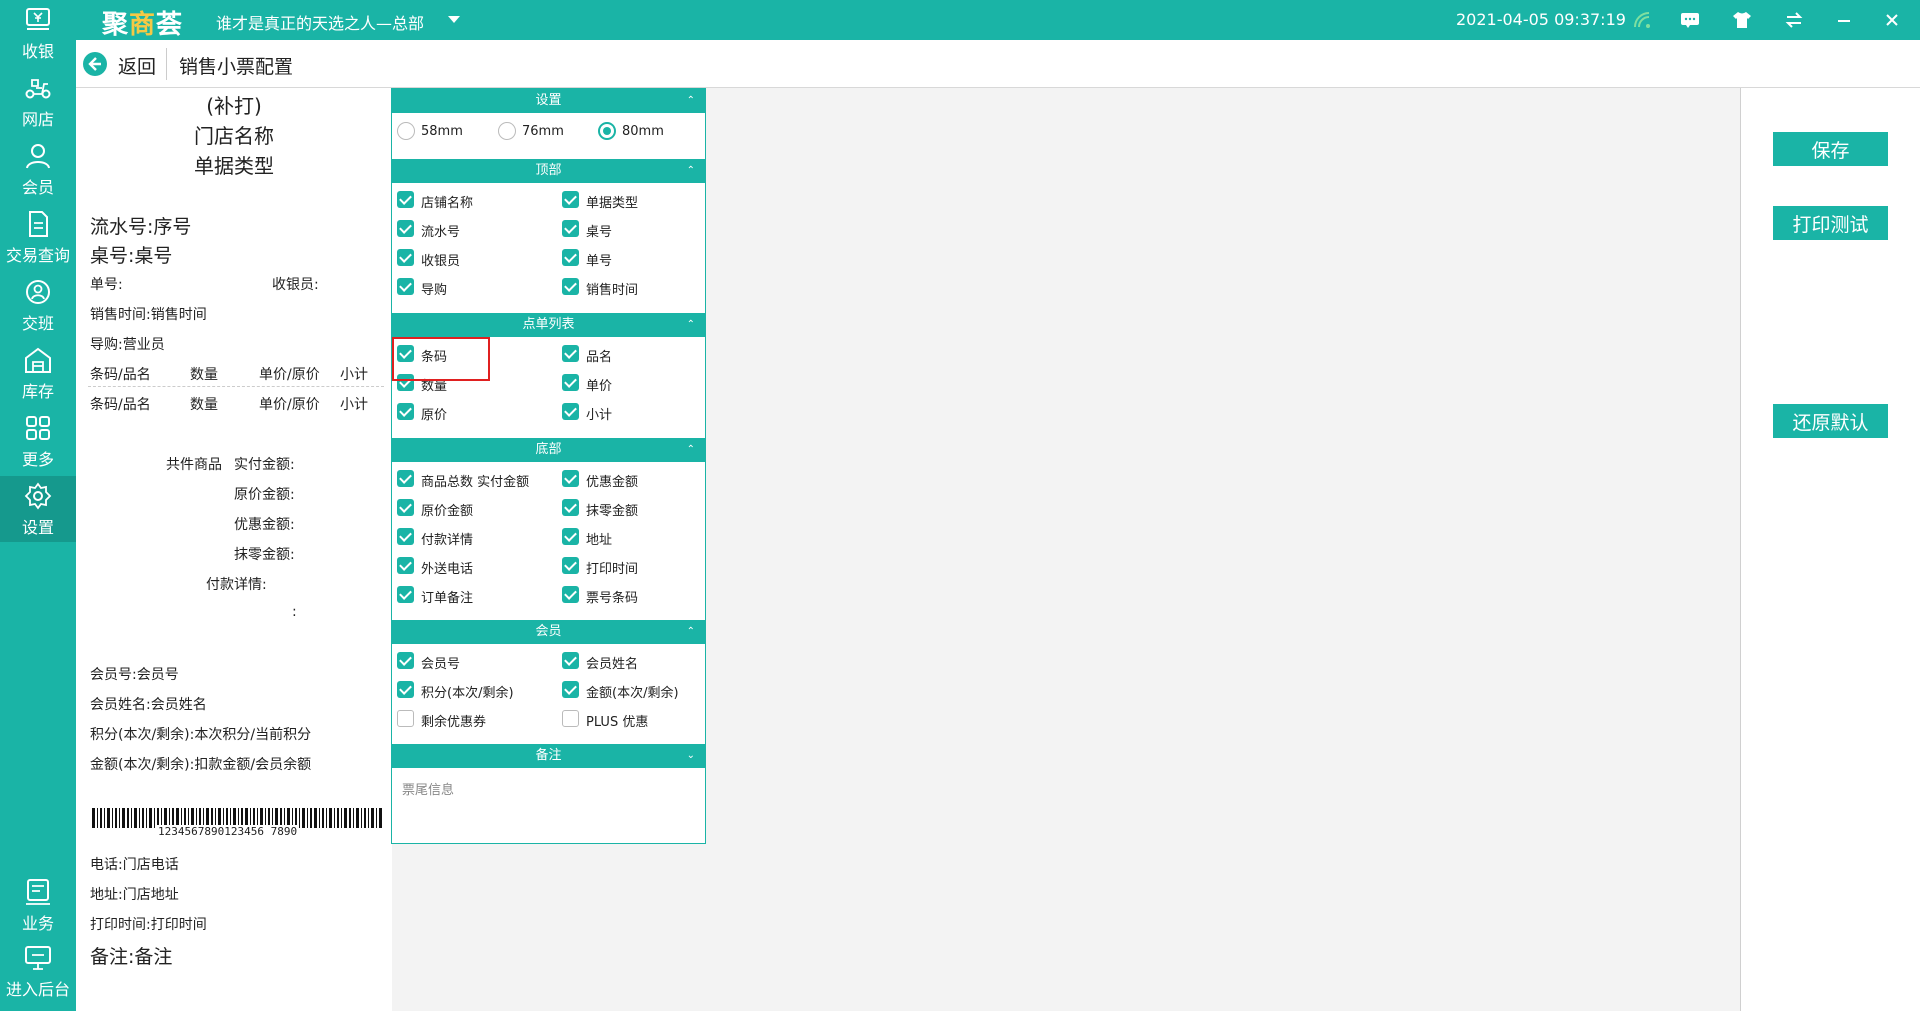 The height and width of the screenshot is (1011, 1920). What do you see at coordinates (131, 256) in the screenshot?
I see `receipt-table: 桌号:桌号` at bounding box center [131, 256].